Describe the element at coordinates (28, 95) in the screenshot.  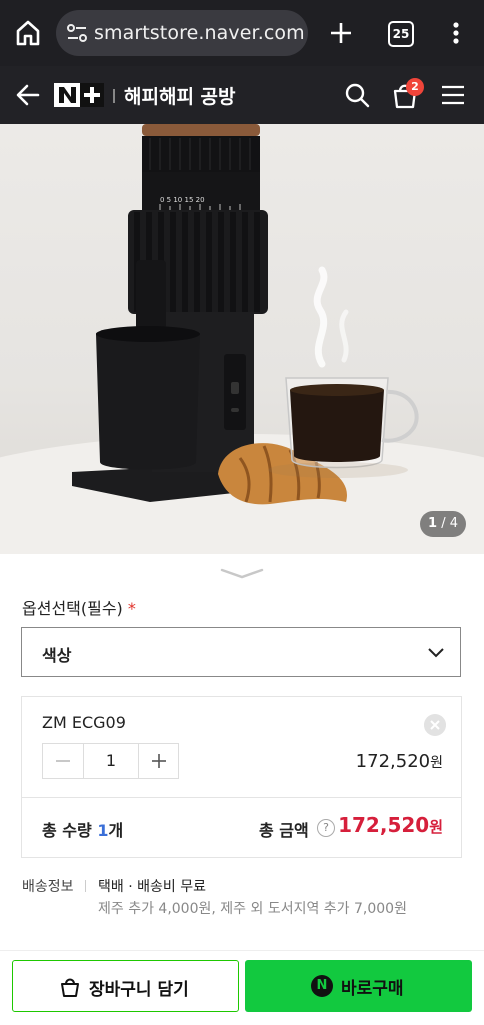
I see `back-arrow-icon` at that location.